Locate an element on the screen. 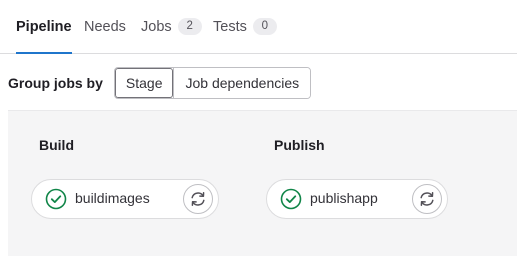  group-by-stage-button: Stage is located at coordinates (144, 82).